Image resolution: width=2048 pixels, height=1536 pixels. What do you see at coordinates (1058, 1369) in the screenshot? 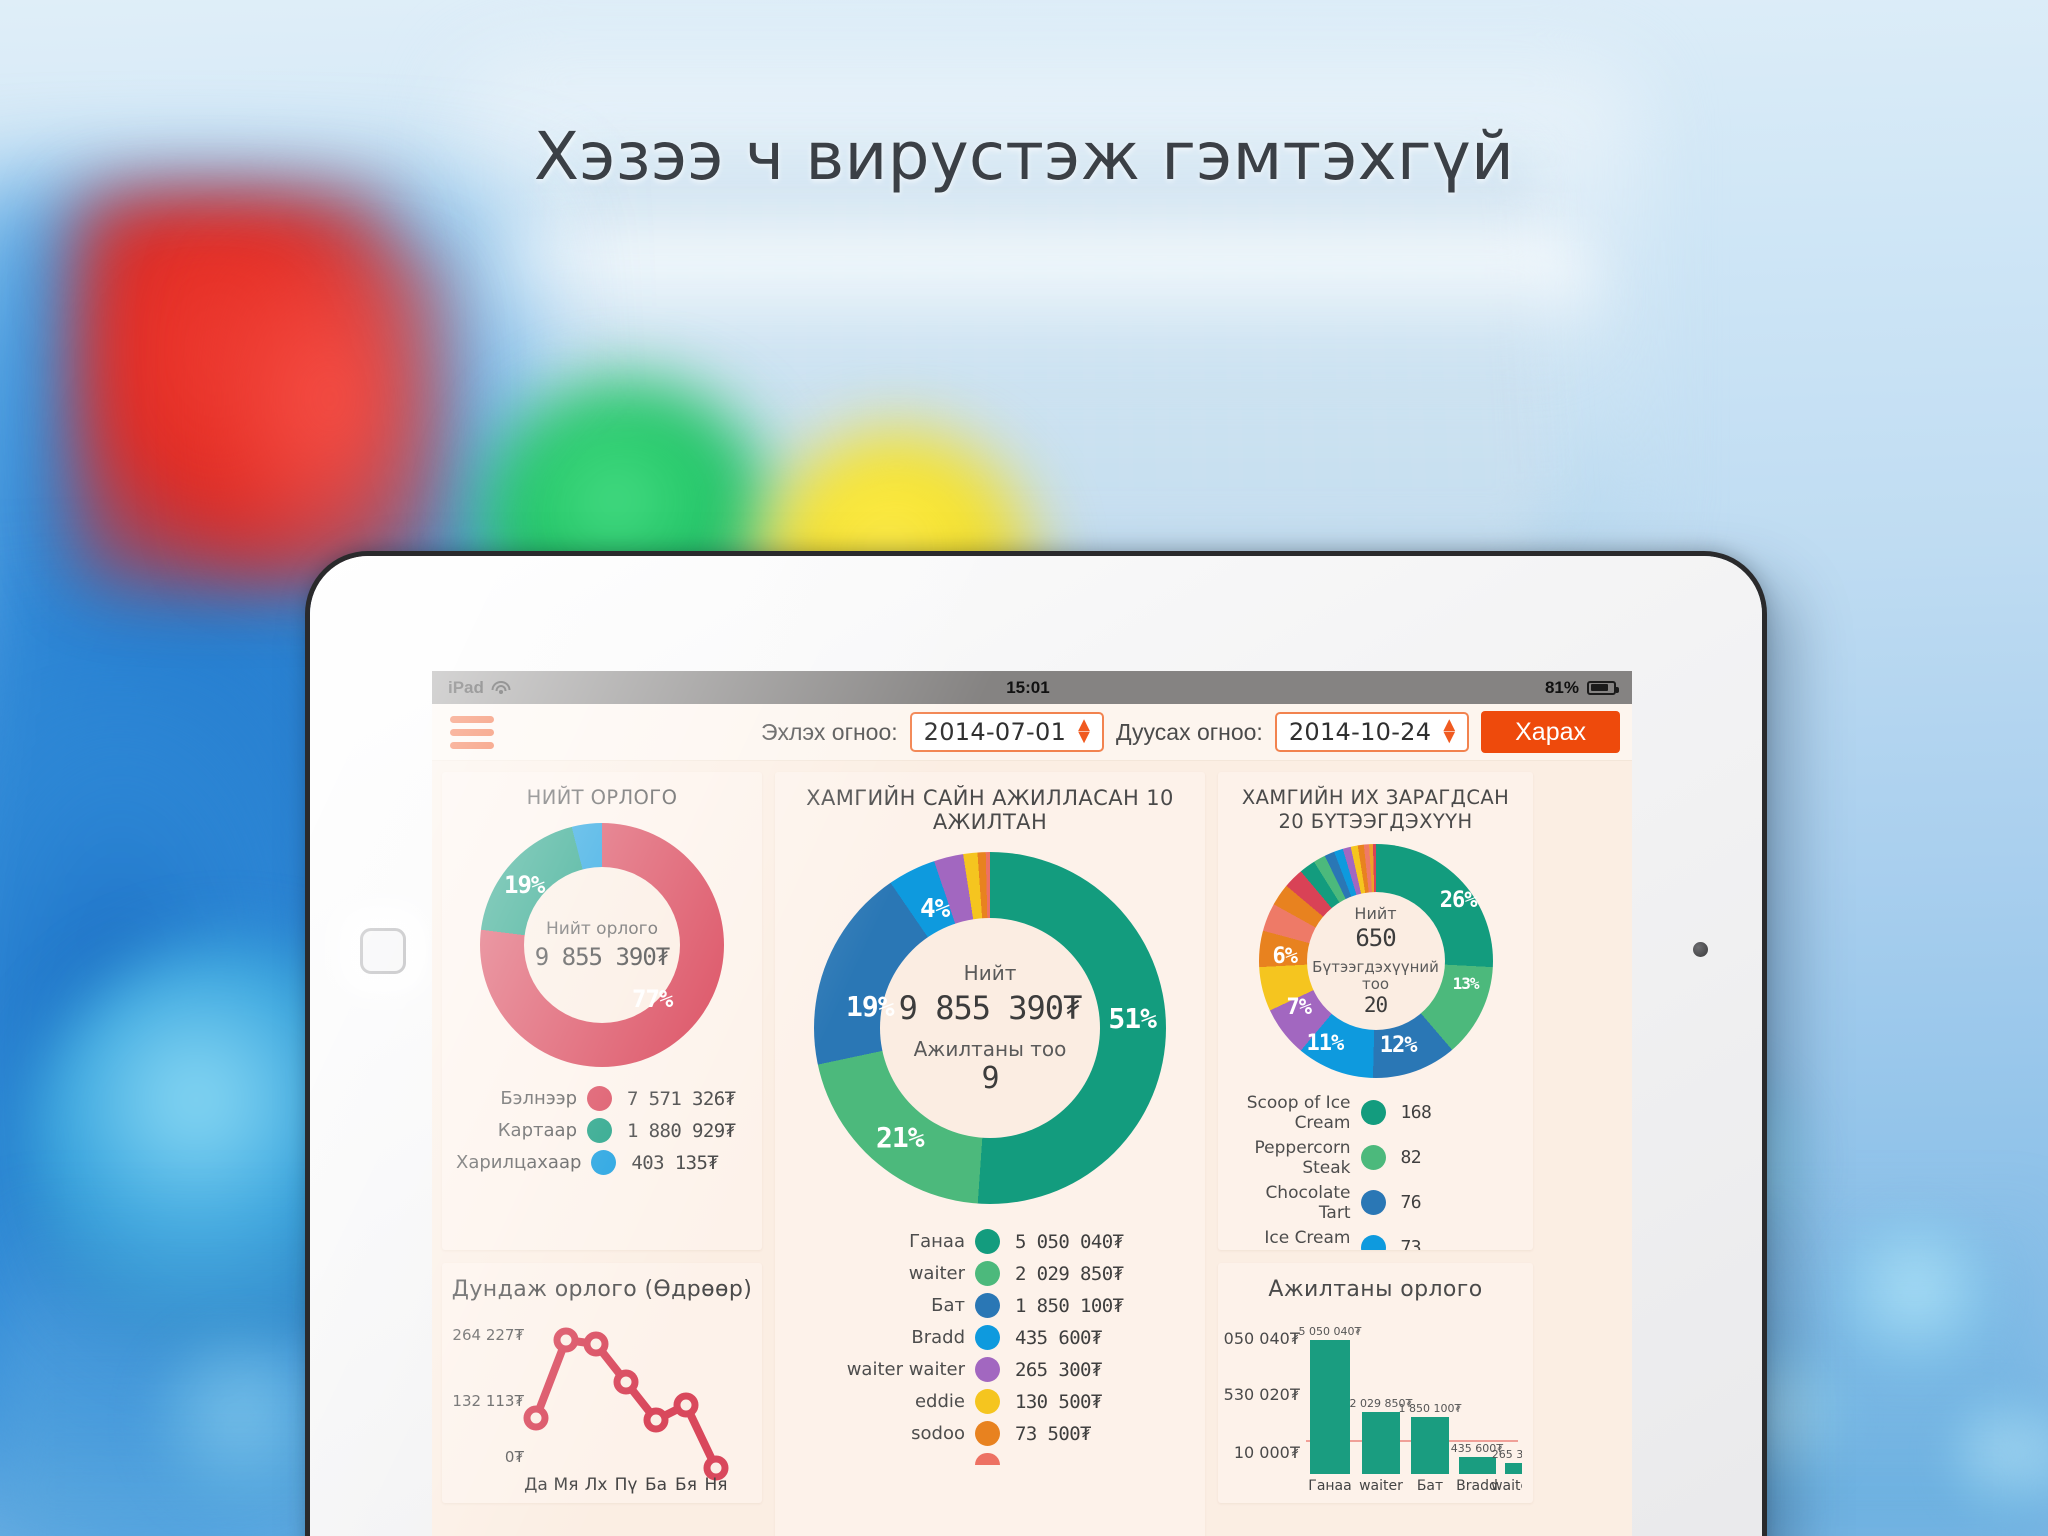
I see `legend-value: 265 300₮` at bounding box center [1058, 1369].